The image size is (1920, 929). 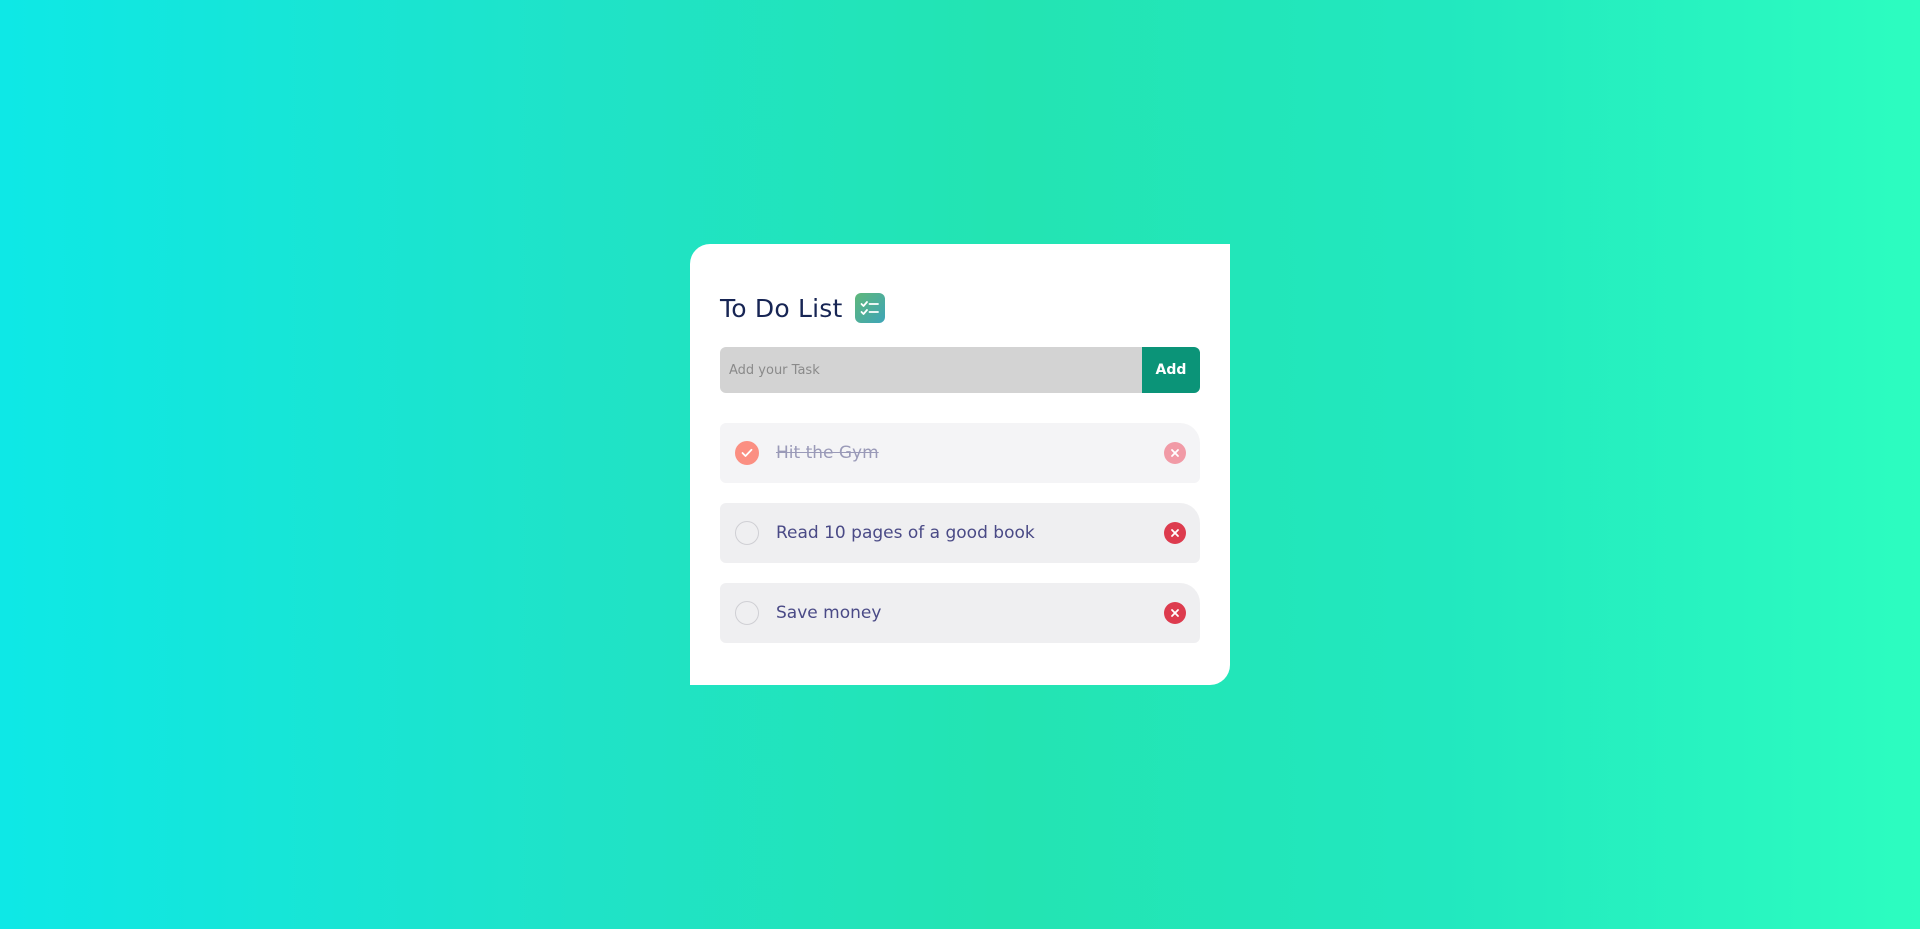 What do you see at coordinates (1171, 370) in the screenshot?
I see `add-button: Add` at bounding box center [1171, 370].